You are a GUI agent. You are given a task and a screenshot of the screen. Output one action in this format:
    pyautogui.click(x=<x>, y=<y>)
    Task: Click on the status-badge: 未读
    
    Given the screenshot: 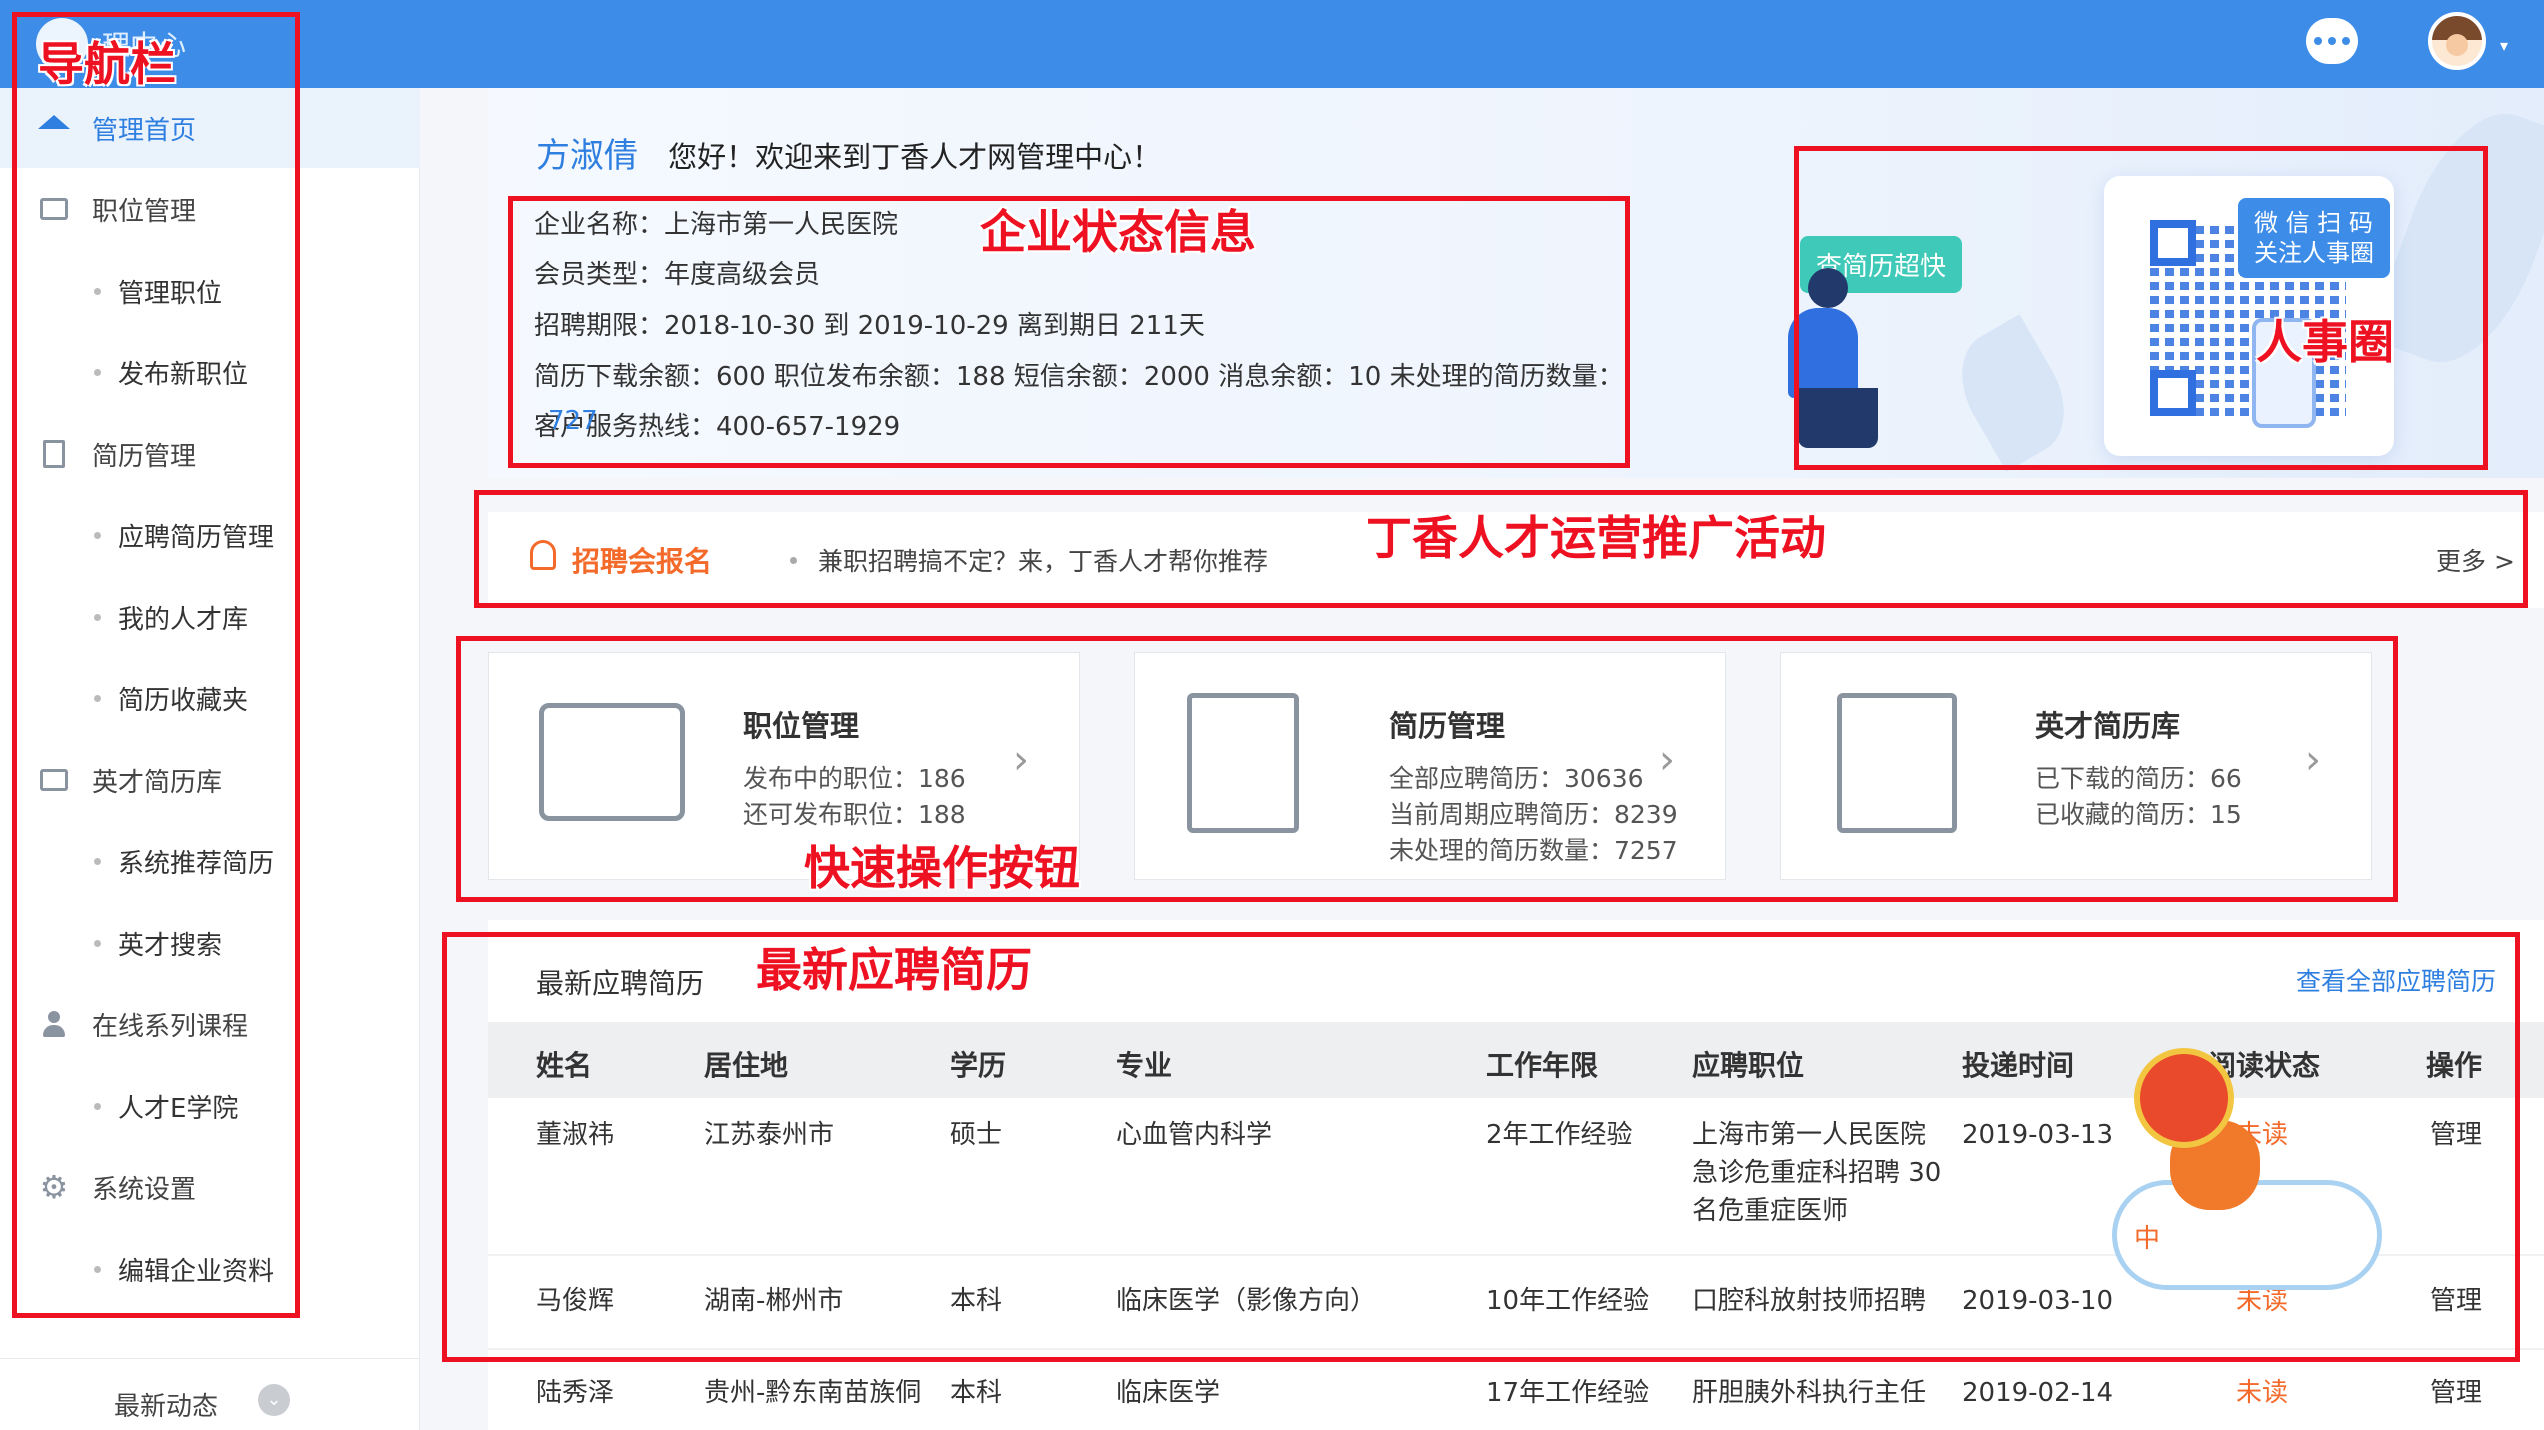 What is the action you would take?
    pyautogui.click(x=2262, y=1393)
    